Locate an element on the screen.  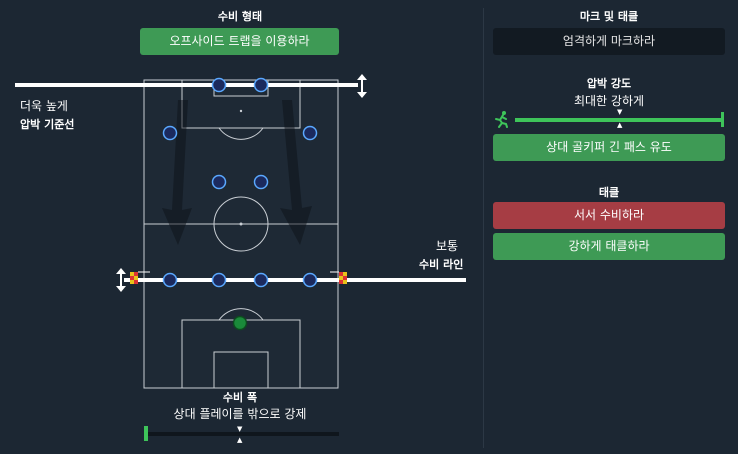
tackling-title: 태클 is located at coordinates (609, 192).